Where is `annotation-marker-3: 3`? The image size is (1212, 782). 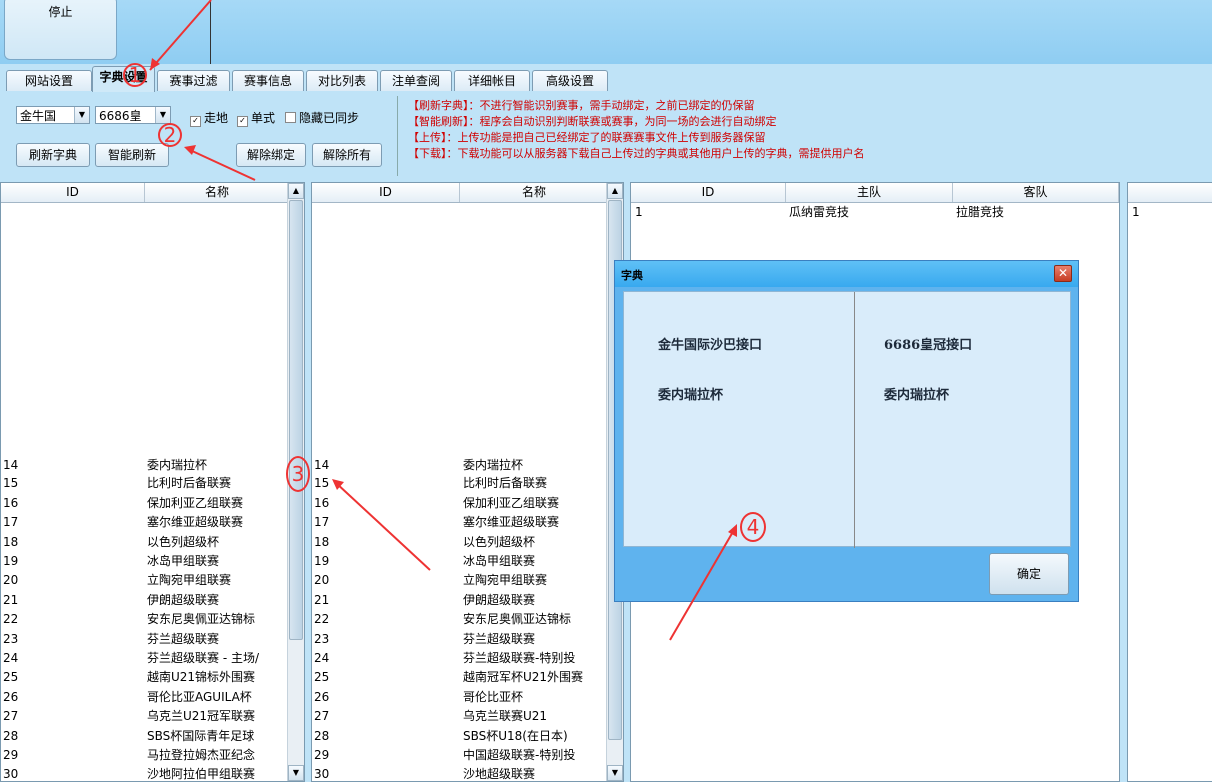
annotation-marker-3: 3 is located at coordinates (298, 474).